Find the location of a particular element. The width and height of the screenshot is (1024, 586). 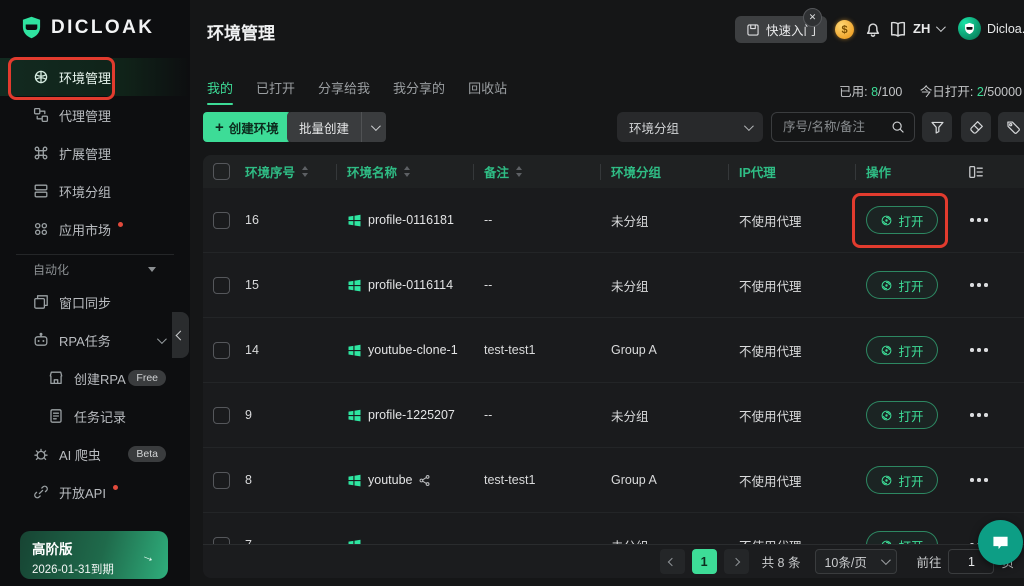

env-name: profile-0116181 is located at coordinates (411, 220).